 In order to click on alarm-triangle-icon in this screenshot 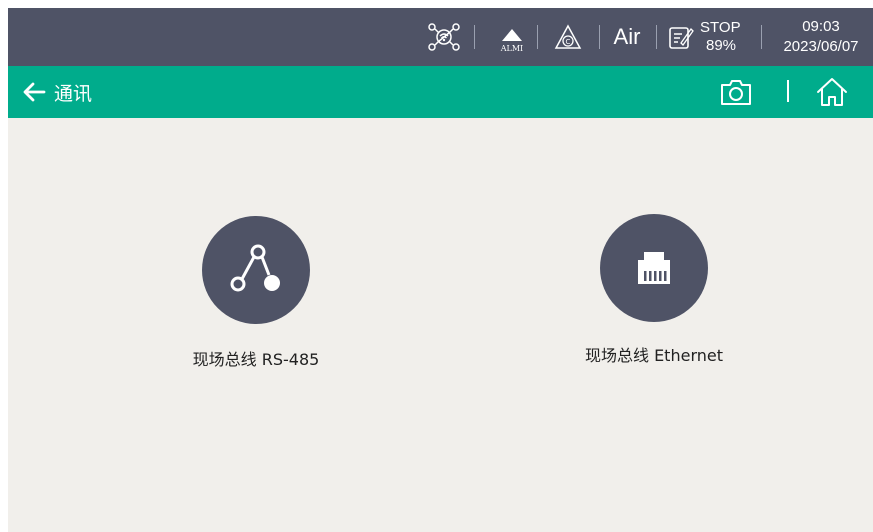, I will do `click(512, 34)`.